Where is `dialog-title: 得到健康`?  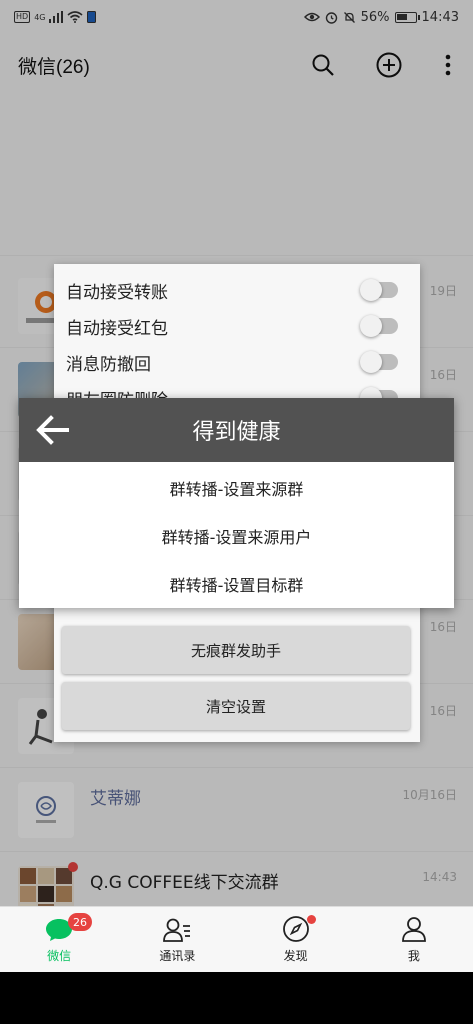 dialog-title: 得到健康 is located at coordinates (236, 432).